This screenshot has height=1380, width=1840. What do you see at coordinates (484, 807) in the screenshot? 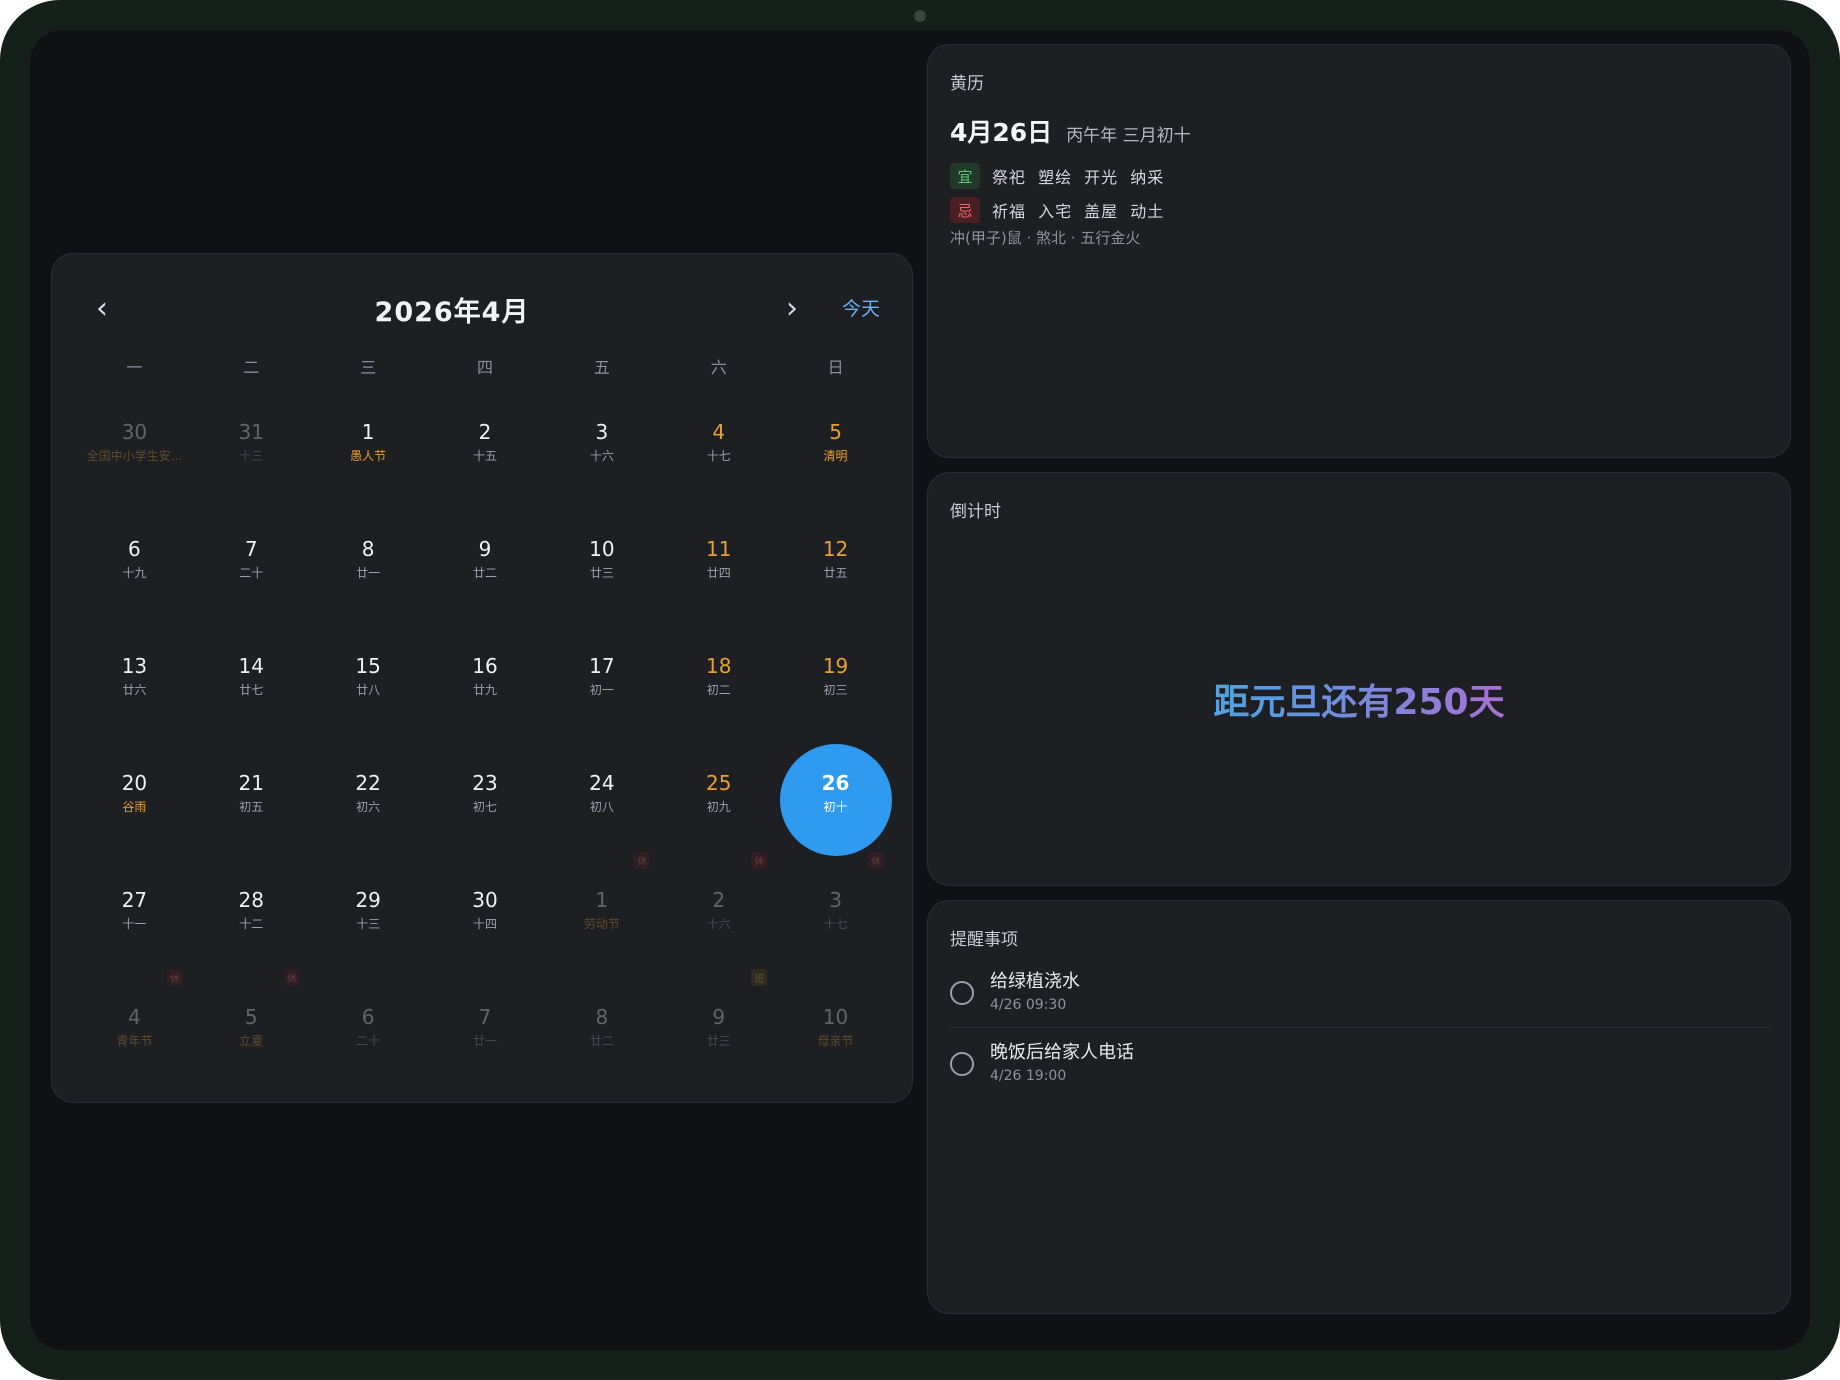
I see `day-lunar-label: 初七` at bounding box center [484, 807].